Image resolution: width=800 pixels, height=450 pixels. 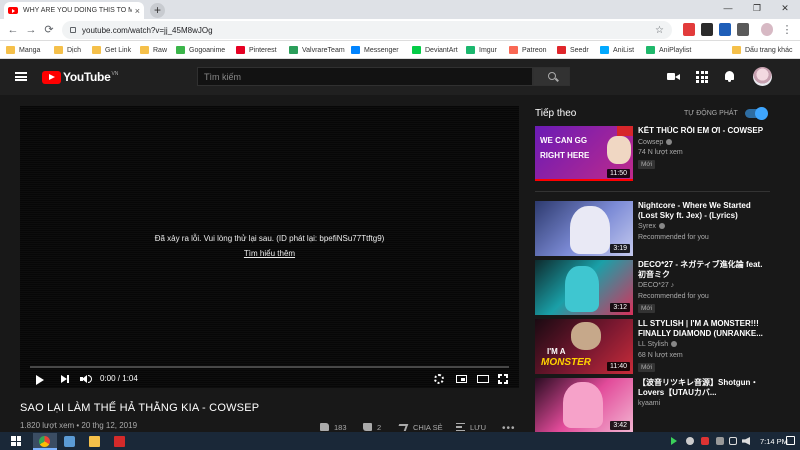 What do you see at coordinates (137, 11) in the screenshot?
I see `tab-close-button: ×` at bounding box center [137, 11].